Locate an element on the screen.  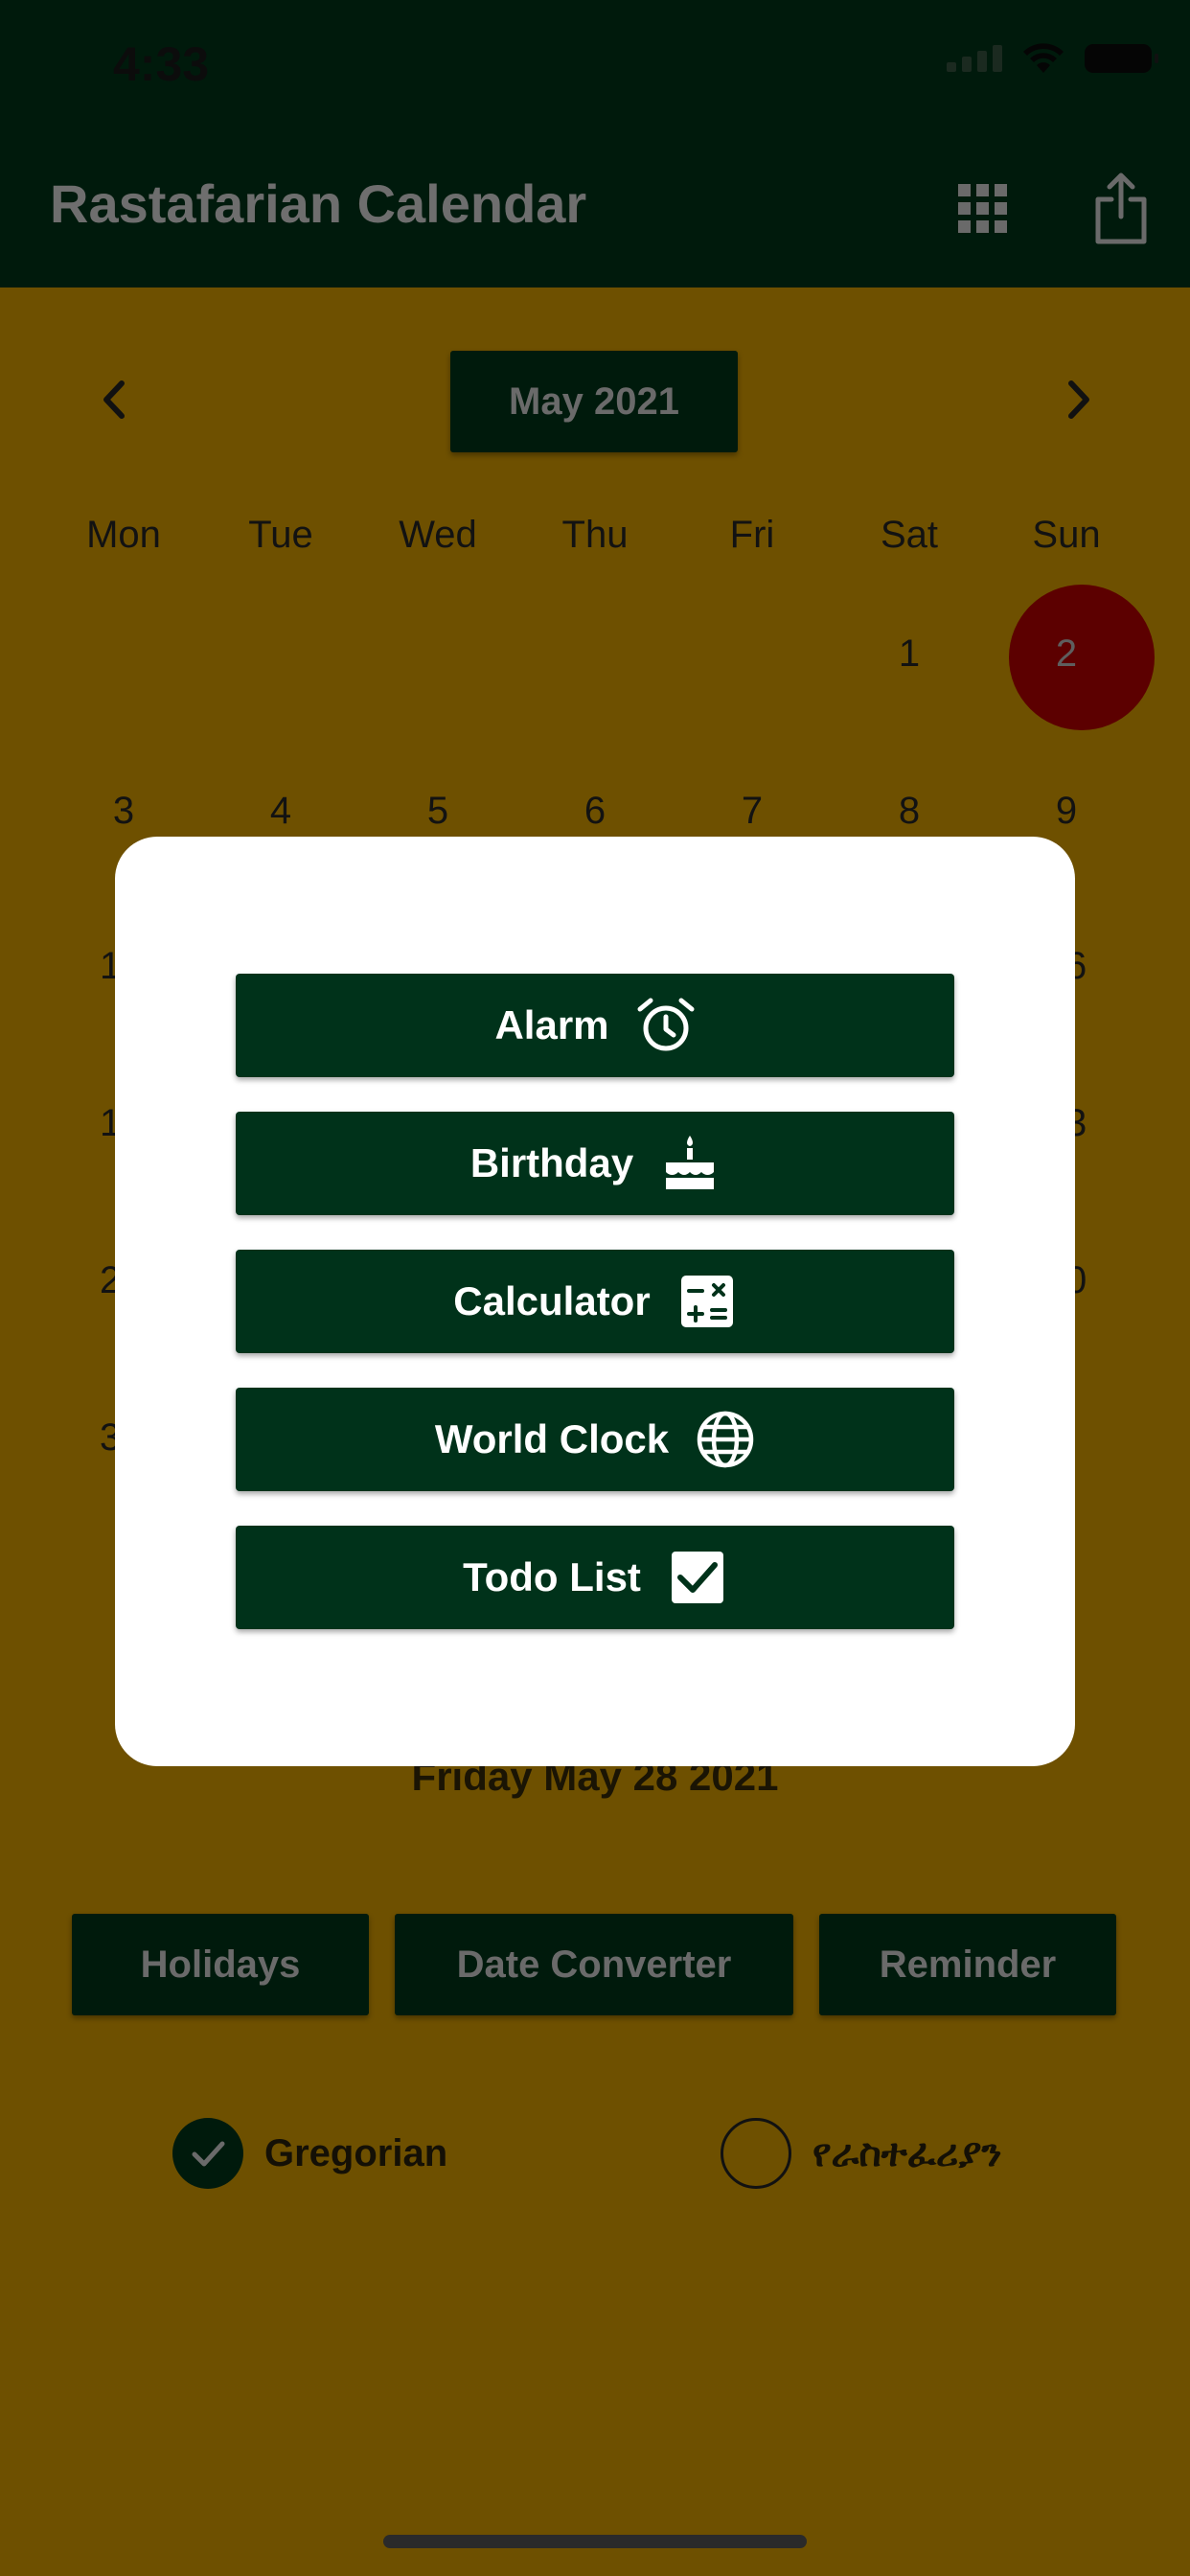
status-icons is located at coordinates (1052, 58).